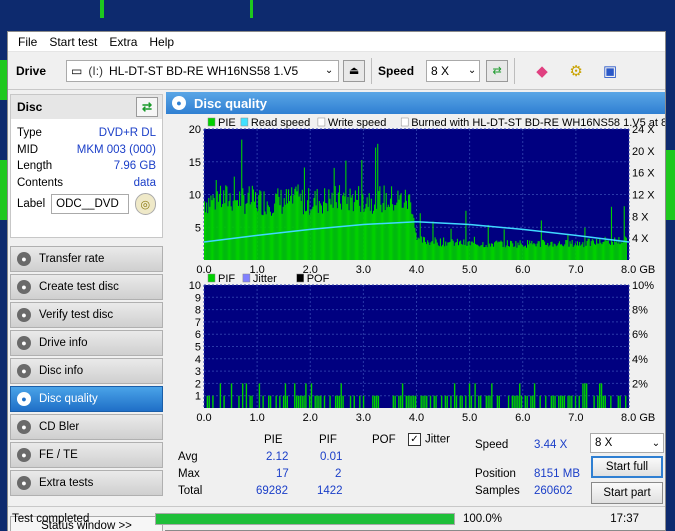  I want to click on nav-transfer-rate: ● Transfer rate, so click(86, 259).